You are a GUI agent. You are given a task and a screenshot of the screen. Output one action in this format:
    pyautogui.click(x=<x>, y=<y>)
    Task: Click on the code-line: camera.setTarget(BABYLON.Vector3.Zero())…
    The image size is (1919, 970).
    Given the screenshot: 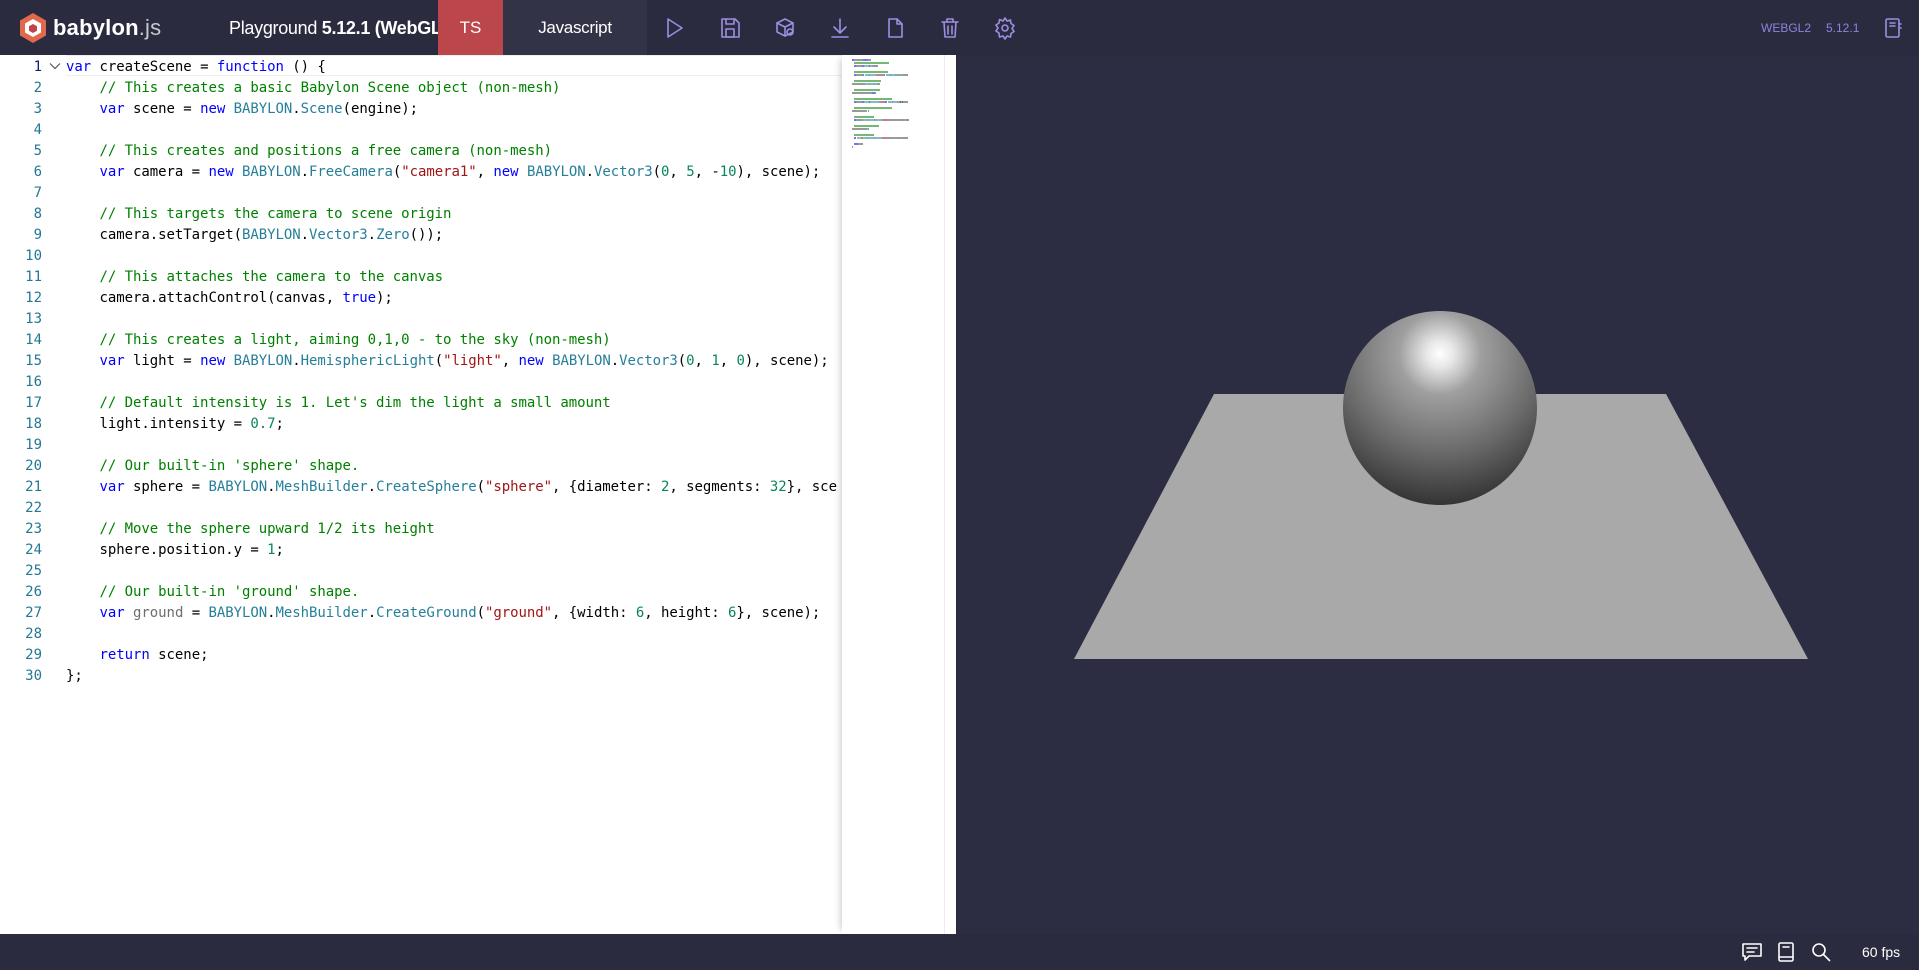 What is the action you would take?
    pyautogui.click(x=255, y=235)
    